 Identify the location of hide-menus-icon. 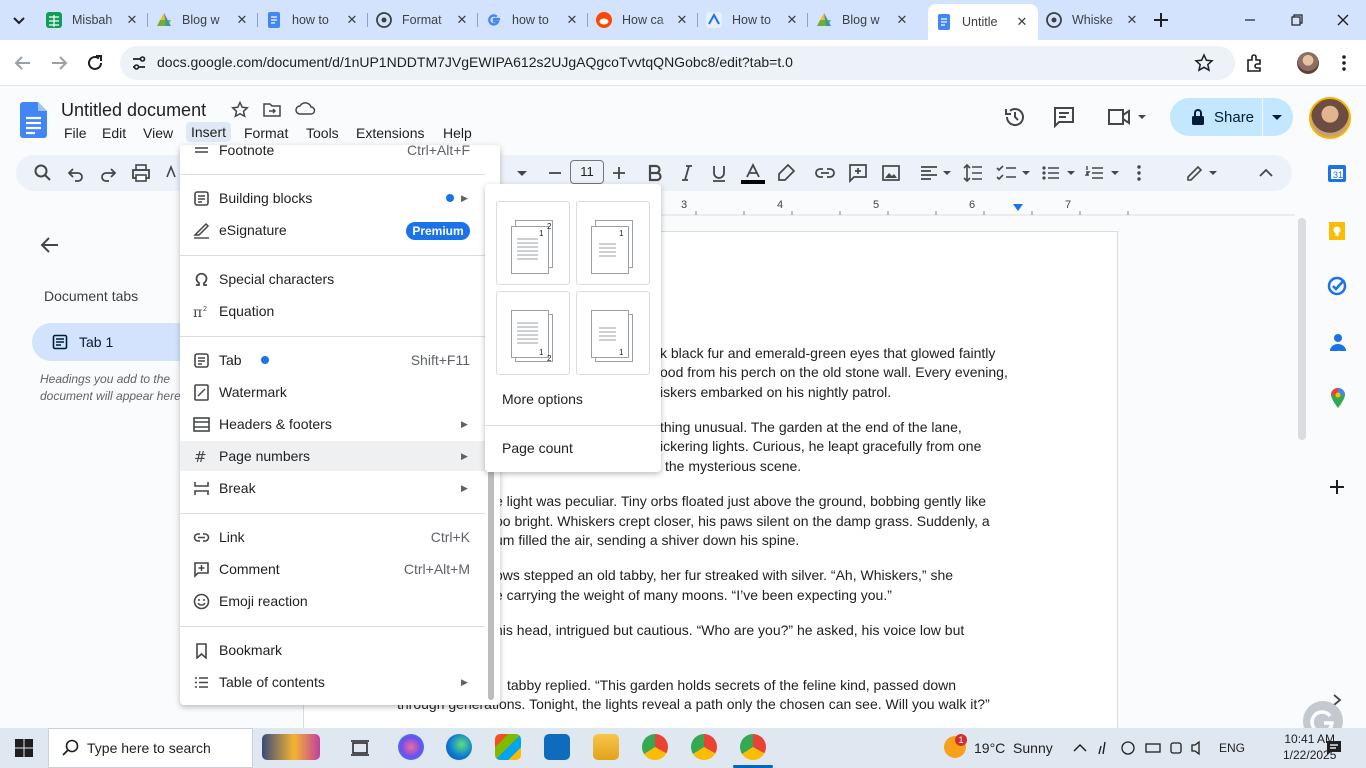
(1266, 173).